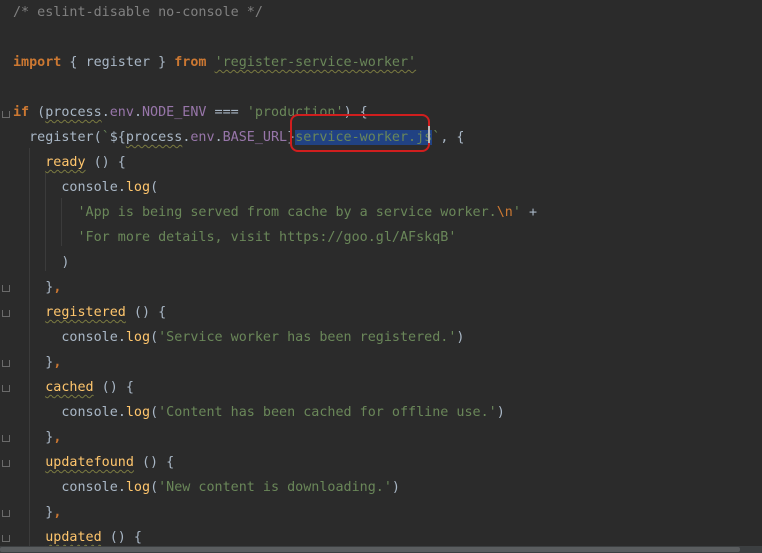 The width and height of the screenshot is (762, 553). I want to click on identifier-token: register, so click(118, 62).